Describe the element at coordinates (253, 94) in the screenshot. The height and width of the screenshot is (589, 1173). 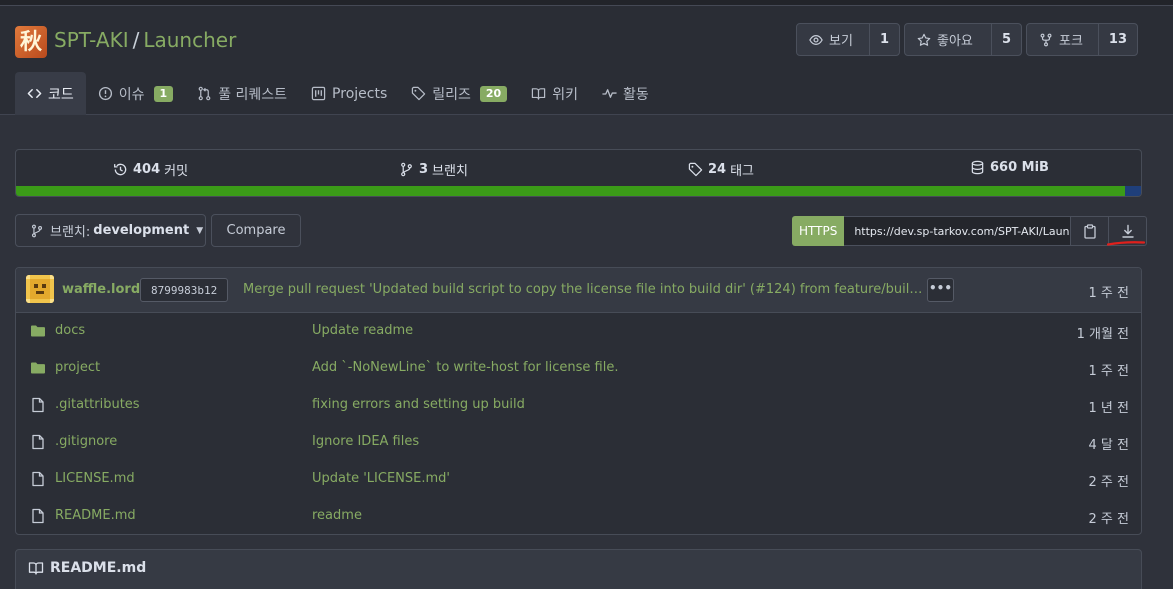
I see `tab-label: 풀 리퀘스트` at that location.